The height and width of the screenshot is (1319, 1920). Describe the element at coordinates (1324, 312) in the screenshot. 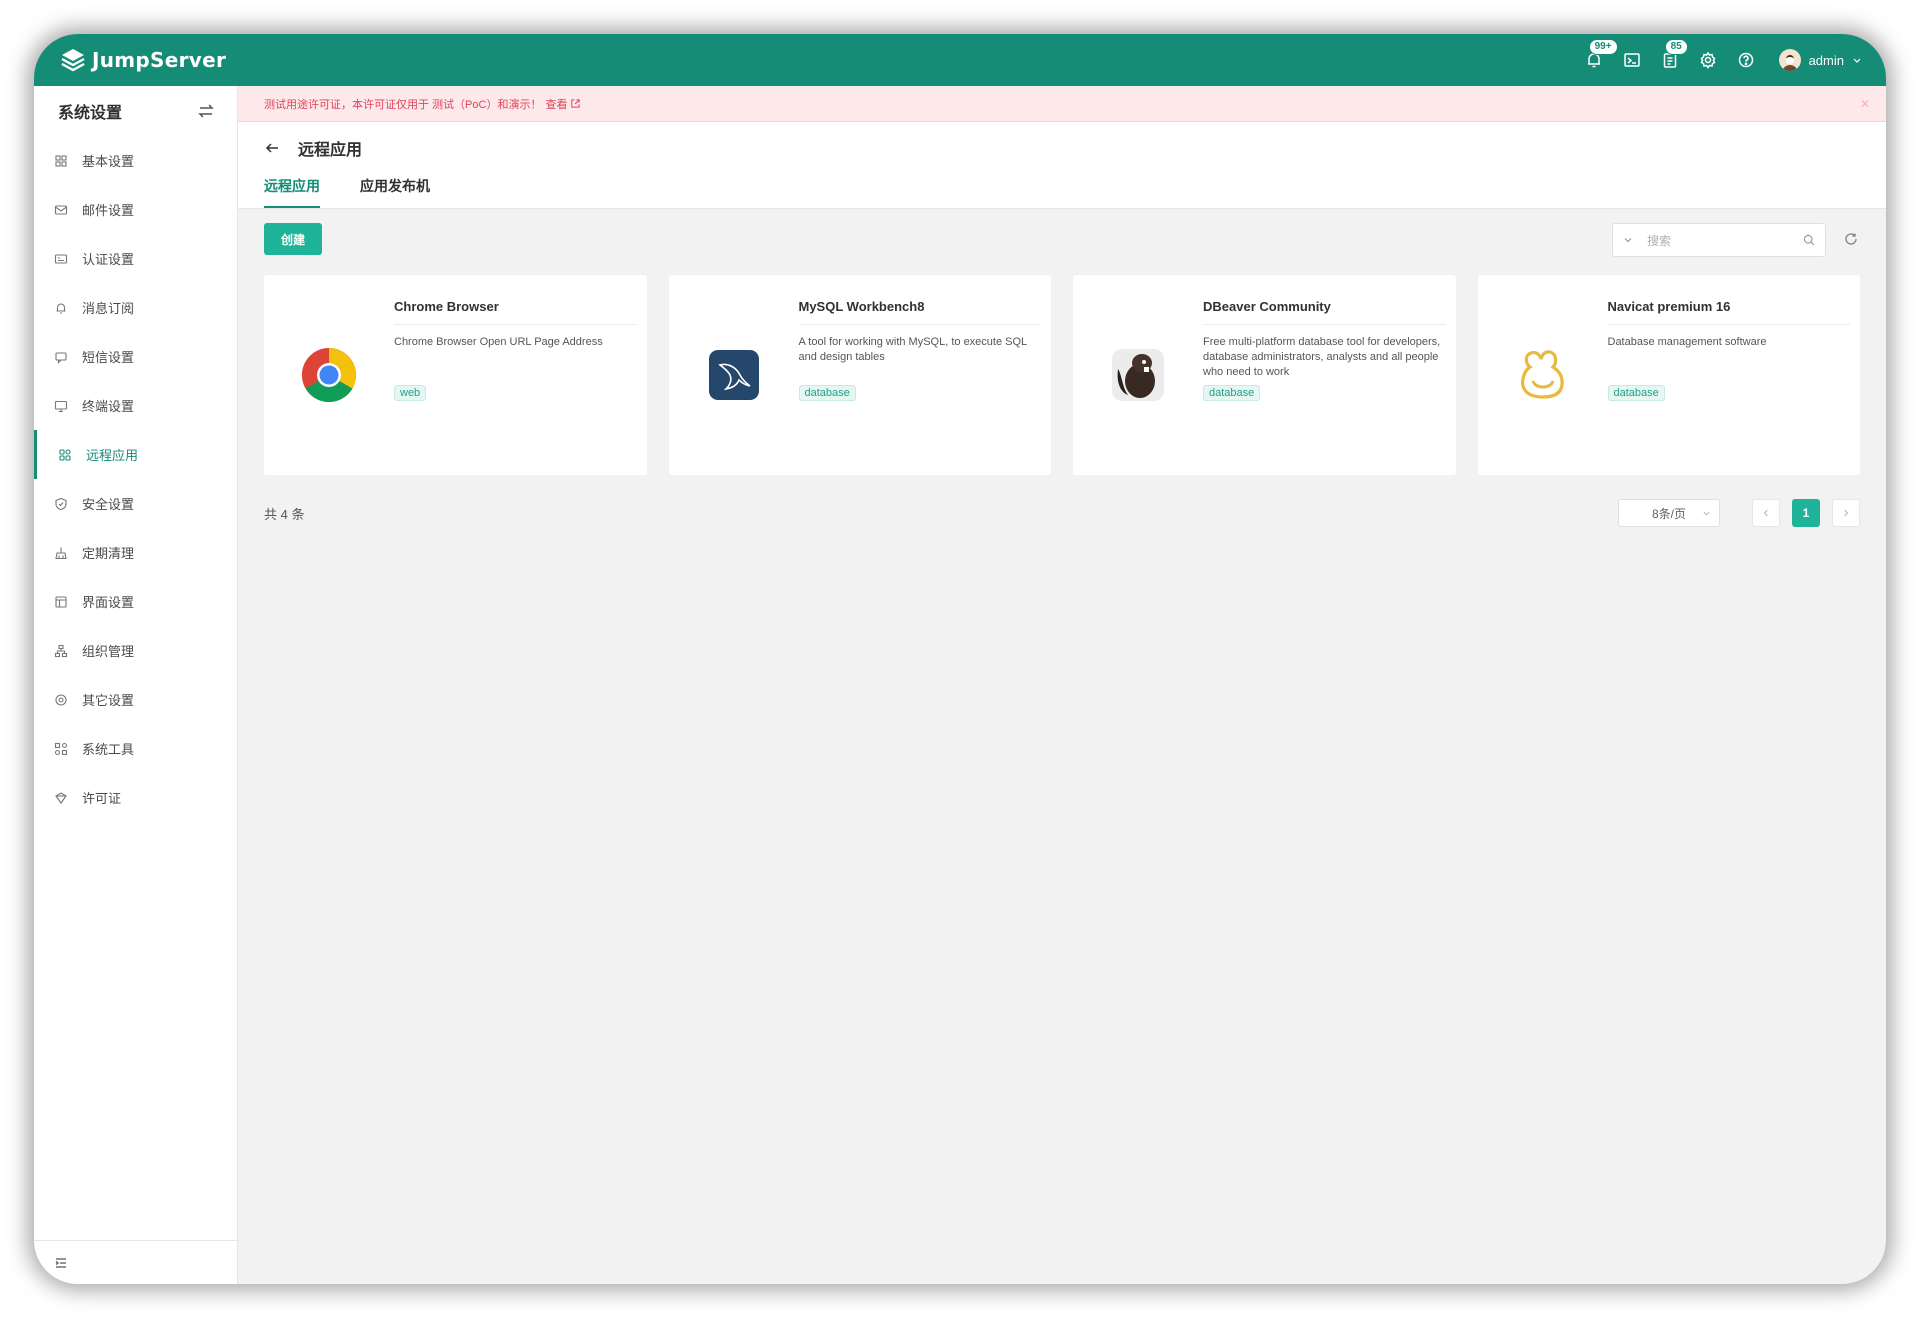

I see `app-card-title: DBeaver Community` at that location.